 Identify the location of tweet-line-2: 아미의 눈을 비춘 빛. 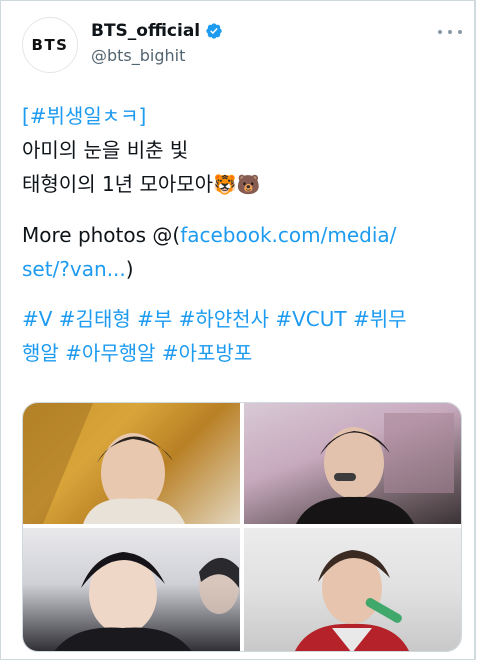
(105, 150).